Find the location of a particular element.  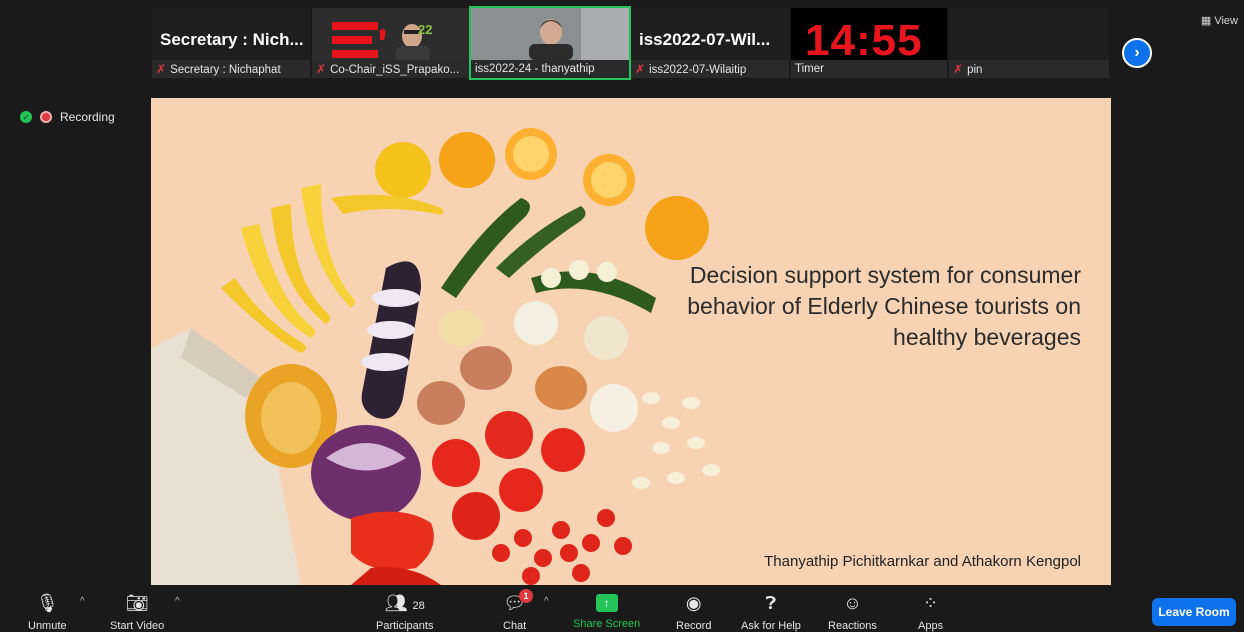

logo-year: 22 is located at coordinates (425, 29).